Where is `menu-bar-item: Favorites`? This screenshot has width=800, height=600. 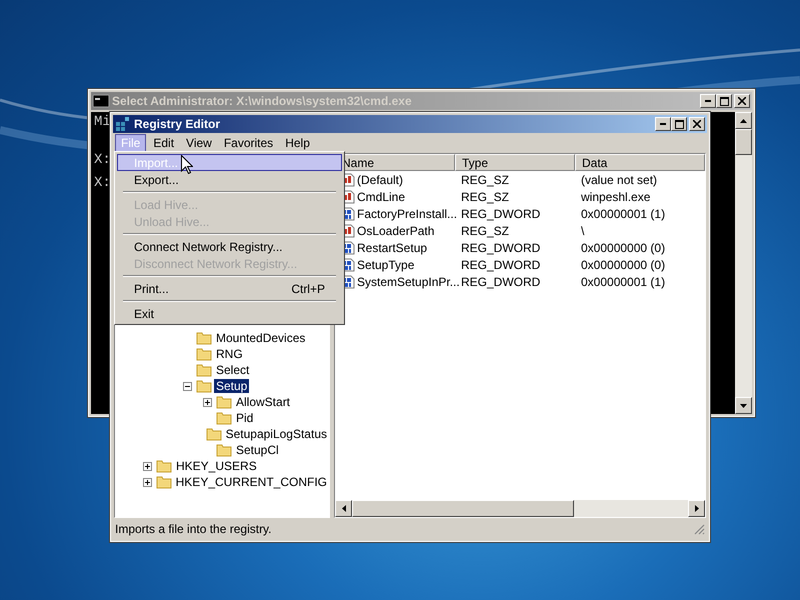
menu-bar-item: Favorites is located at coordinates (248, 142).